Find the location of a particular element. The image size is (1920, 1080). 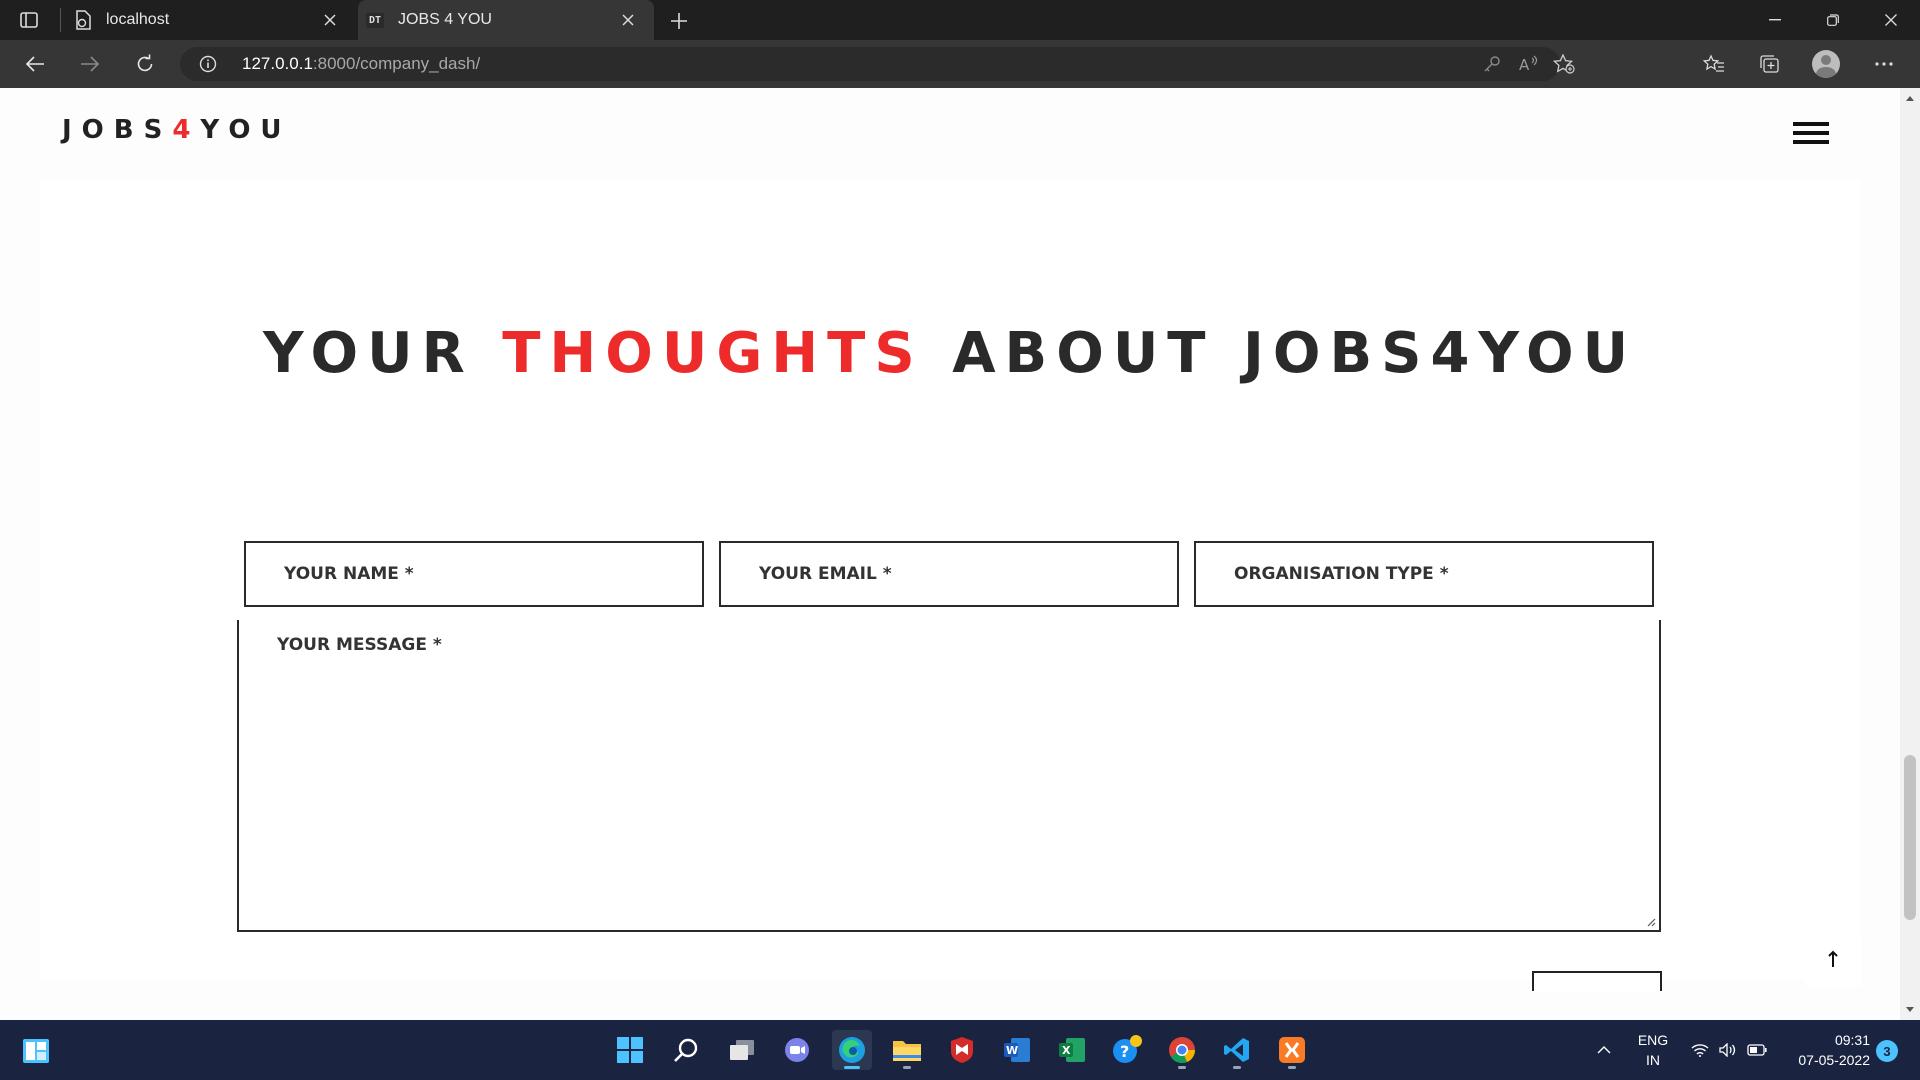

xampp-icon is located at coordinates (1292, 1050).